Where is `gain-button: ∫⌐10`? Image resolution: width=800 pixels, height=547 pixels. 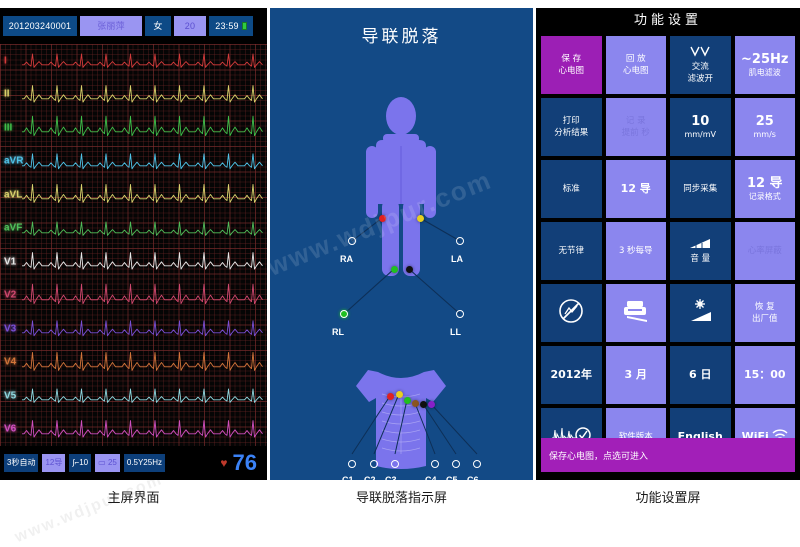
gain-button: ∫⌐10 is located at coordinates (80, 463).